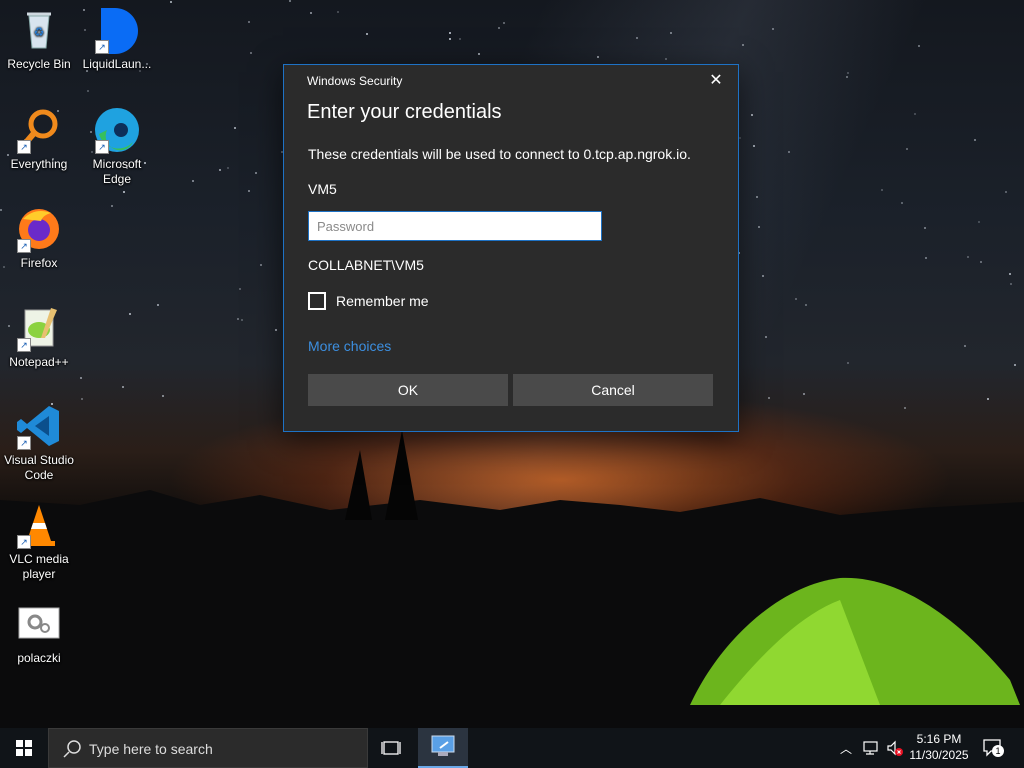 This screenshot has height=768, width=1024. I want to click on close-icon: ✕, so click(716, 81).